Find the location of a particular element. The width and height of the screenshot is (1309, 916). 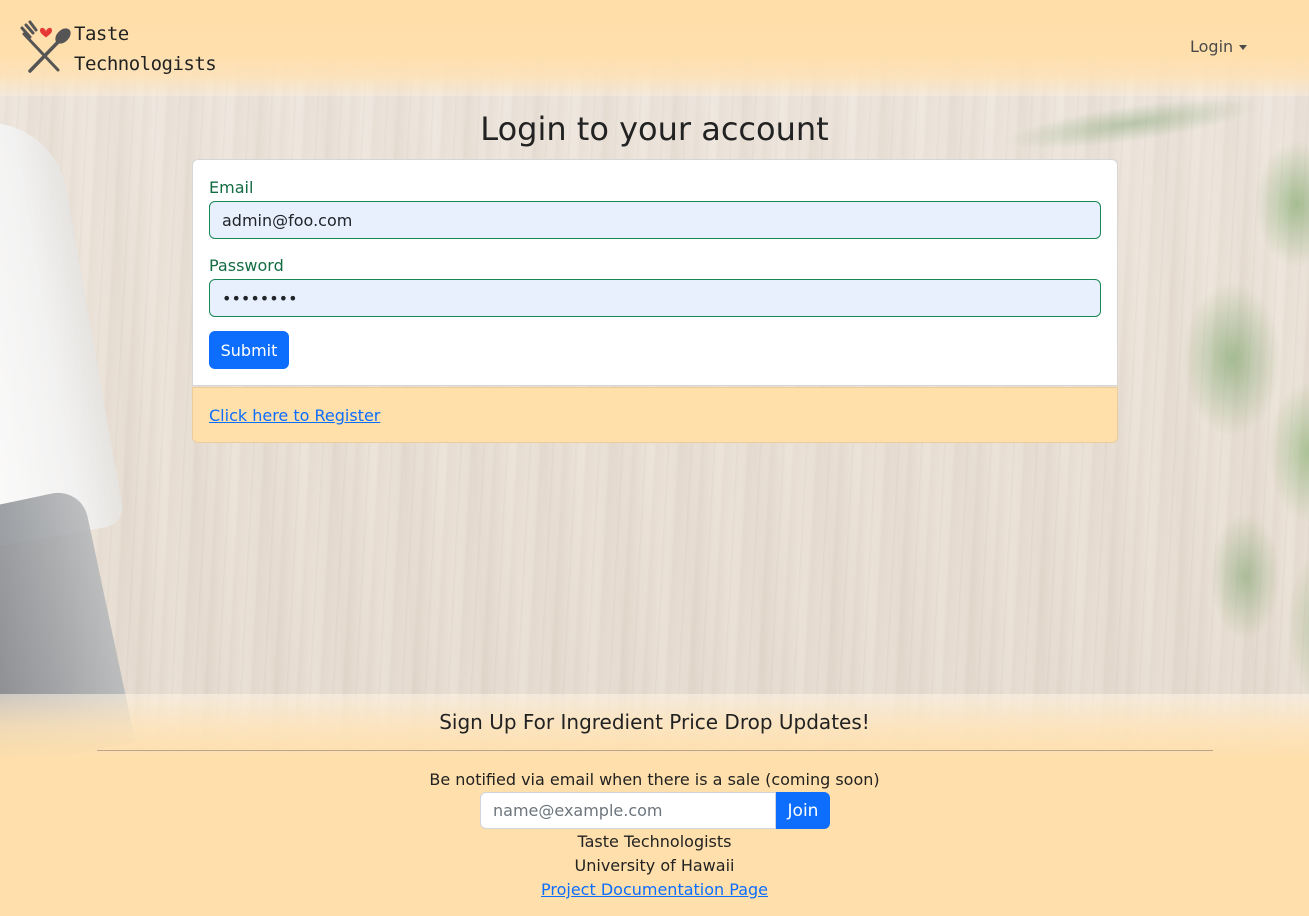

register-link: Click here to Register is located at coordinates (294, 415).